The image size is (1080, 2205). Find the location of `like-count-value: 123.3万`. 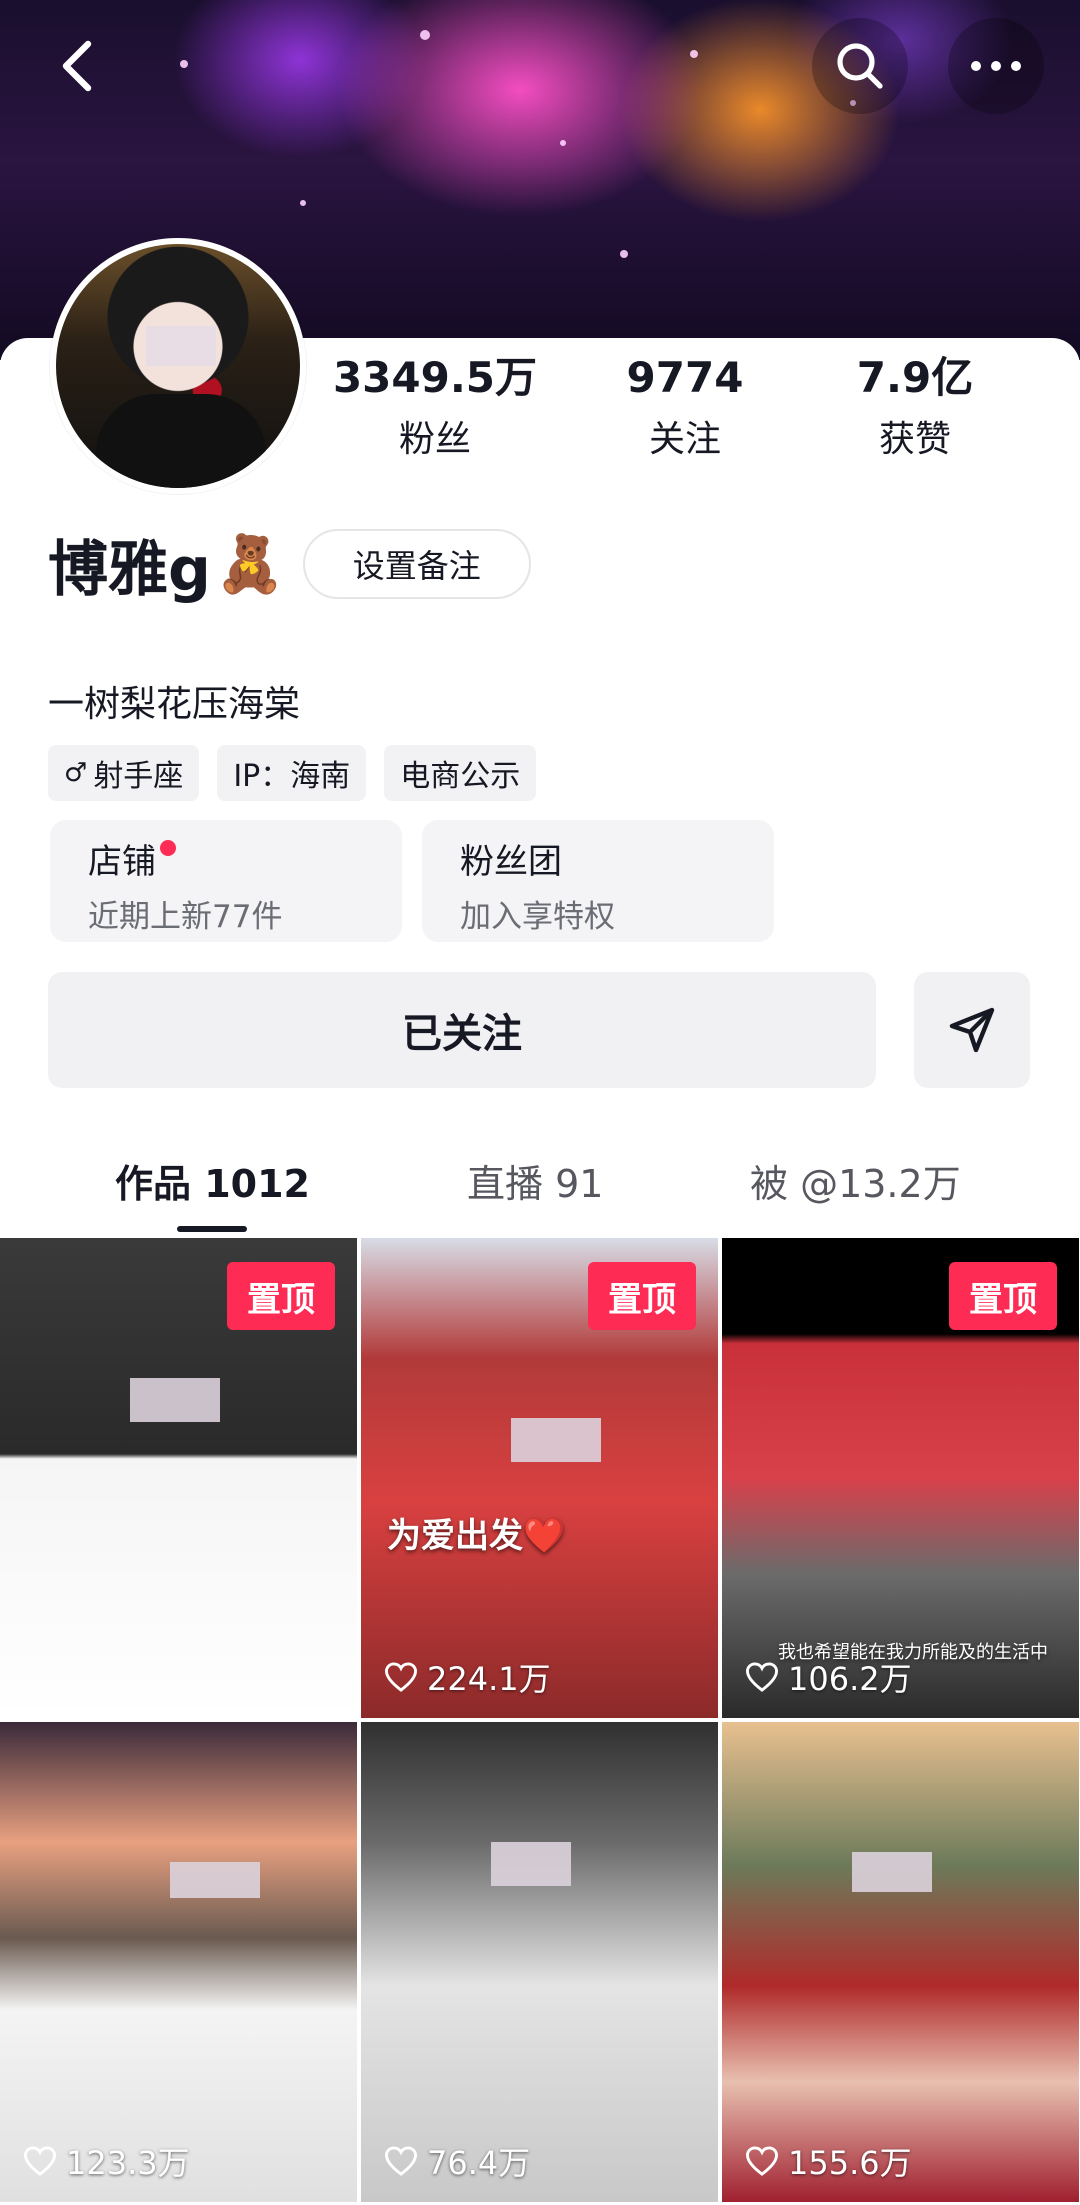

like-count-value: 123.3万 is located at coordinates (128, 2163).